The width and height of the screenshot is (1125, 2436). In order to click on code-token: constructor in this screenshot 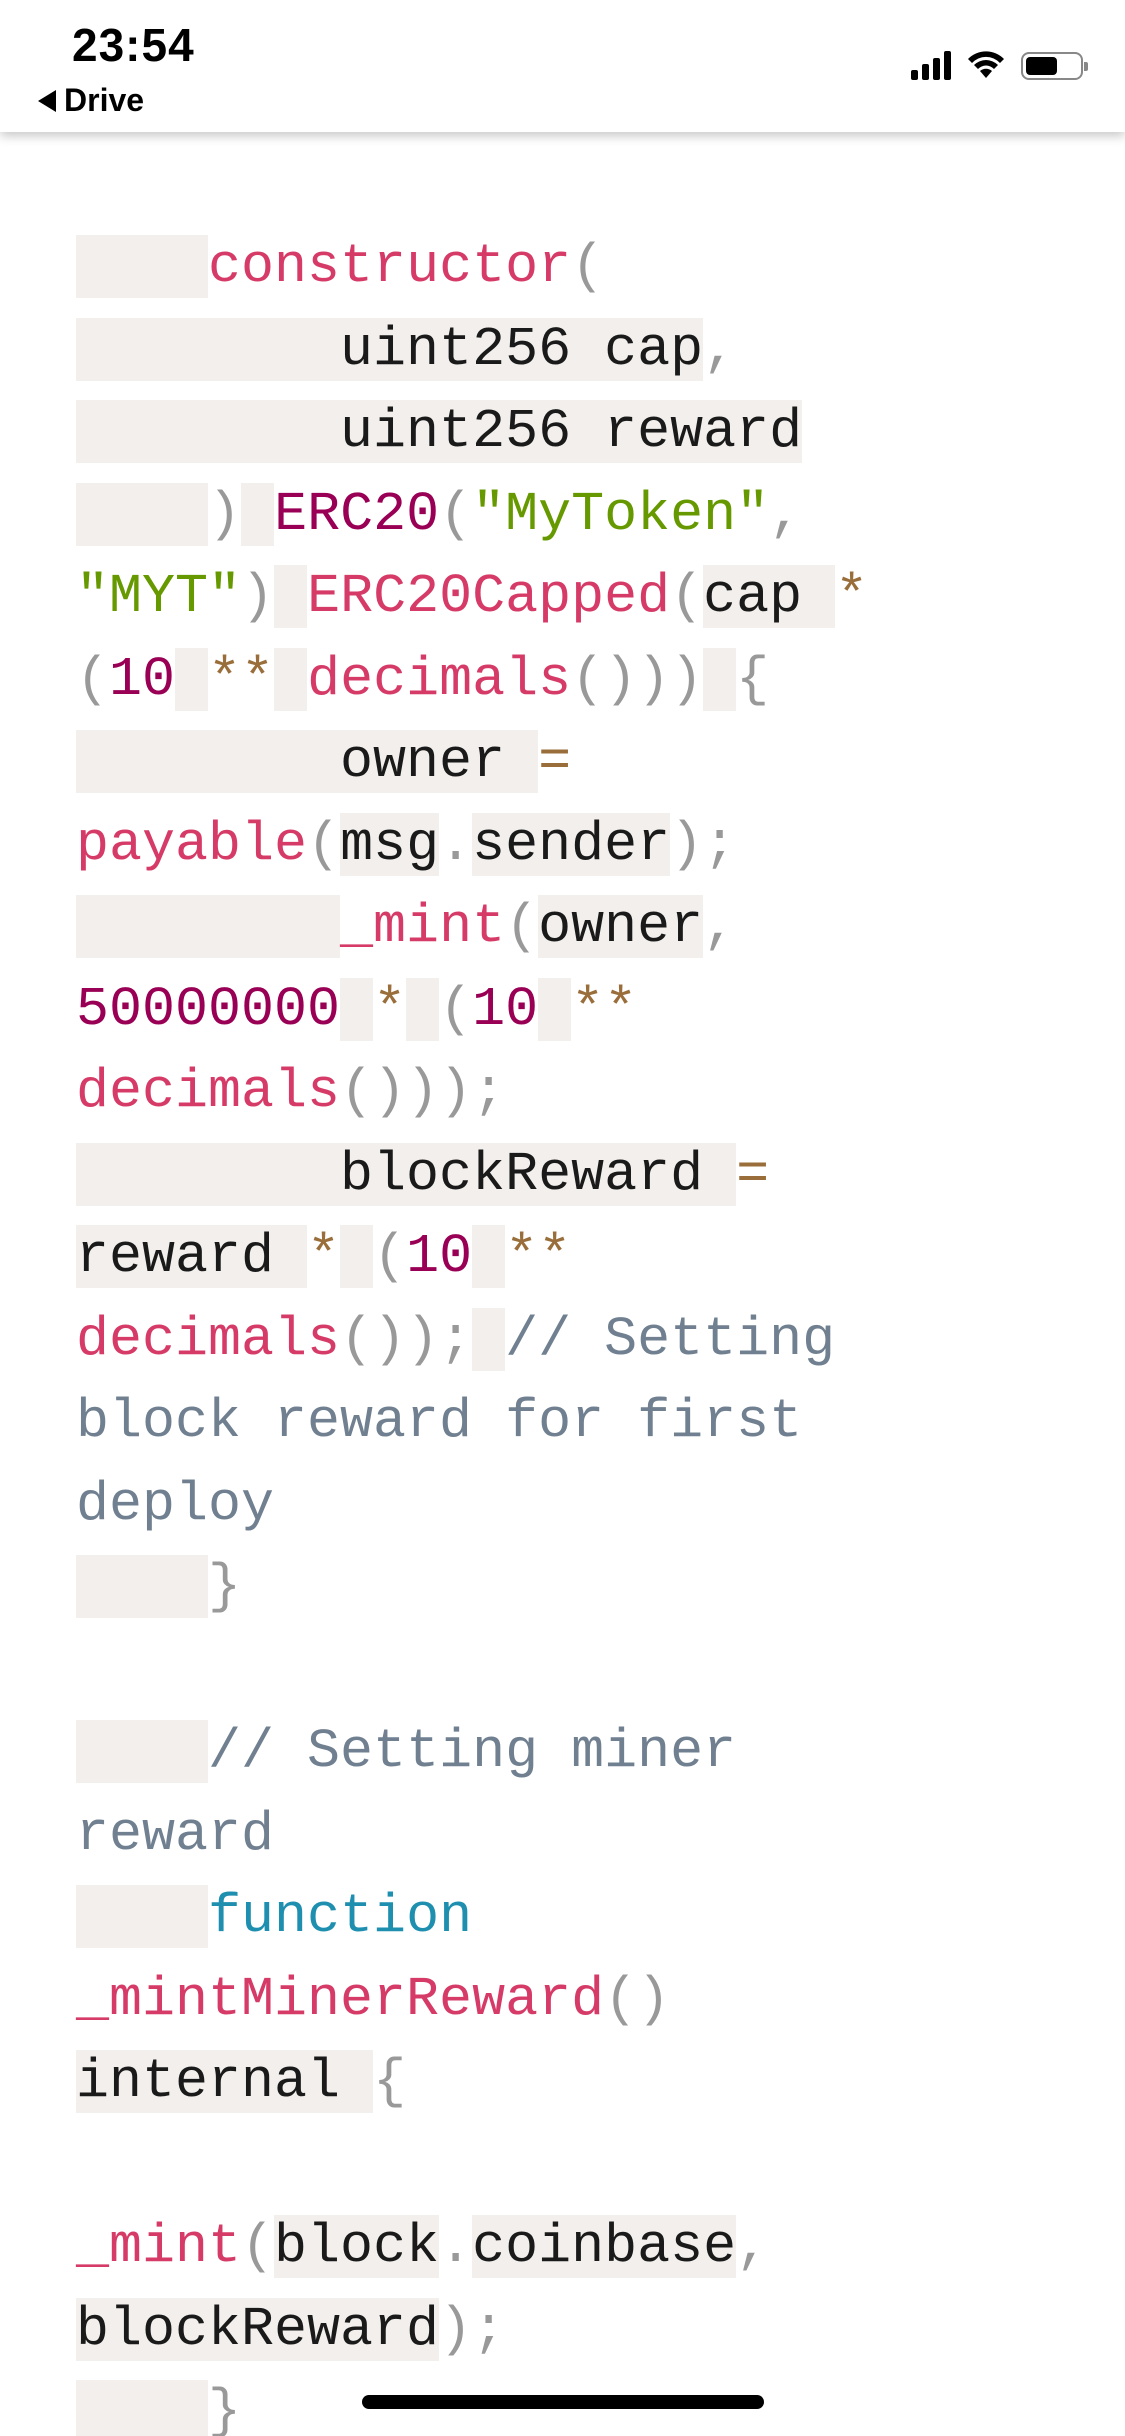, I will do `click(390, 266)`.